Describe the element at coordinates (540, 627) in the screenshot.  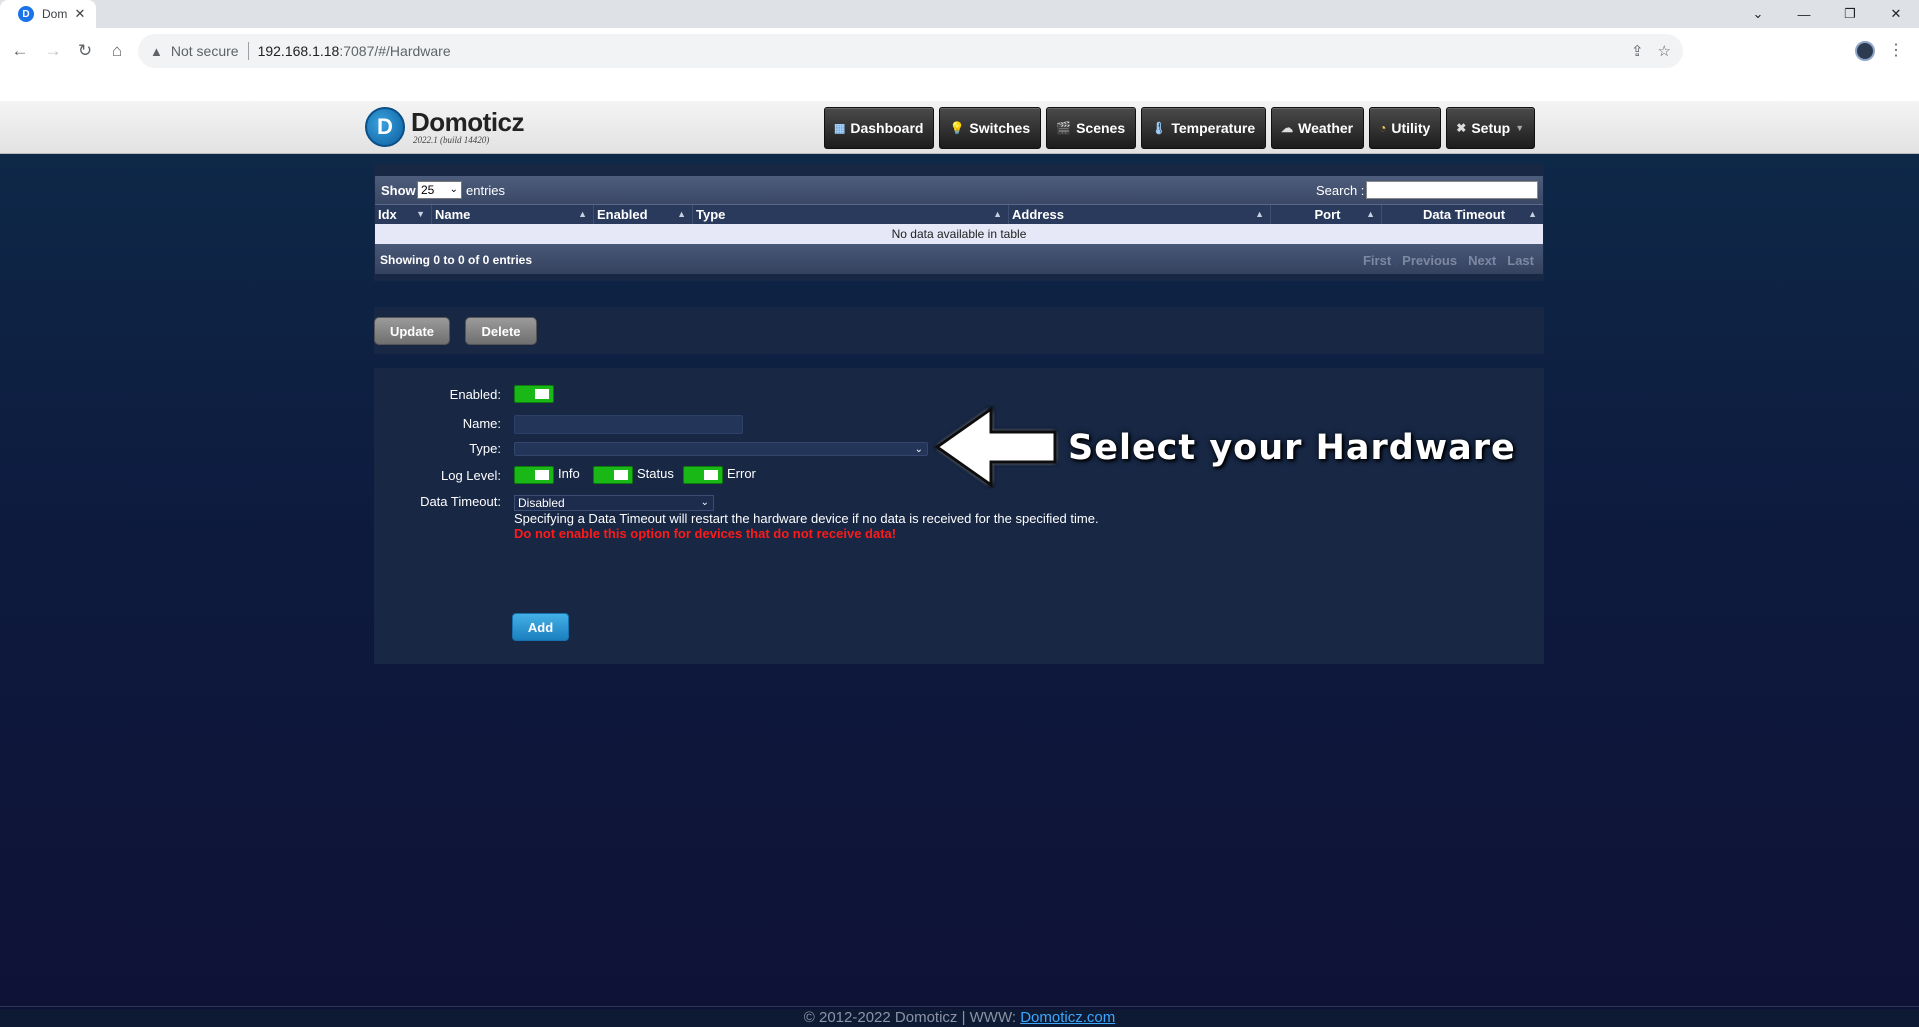
I see `add-button: Add` at that location.